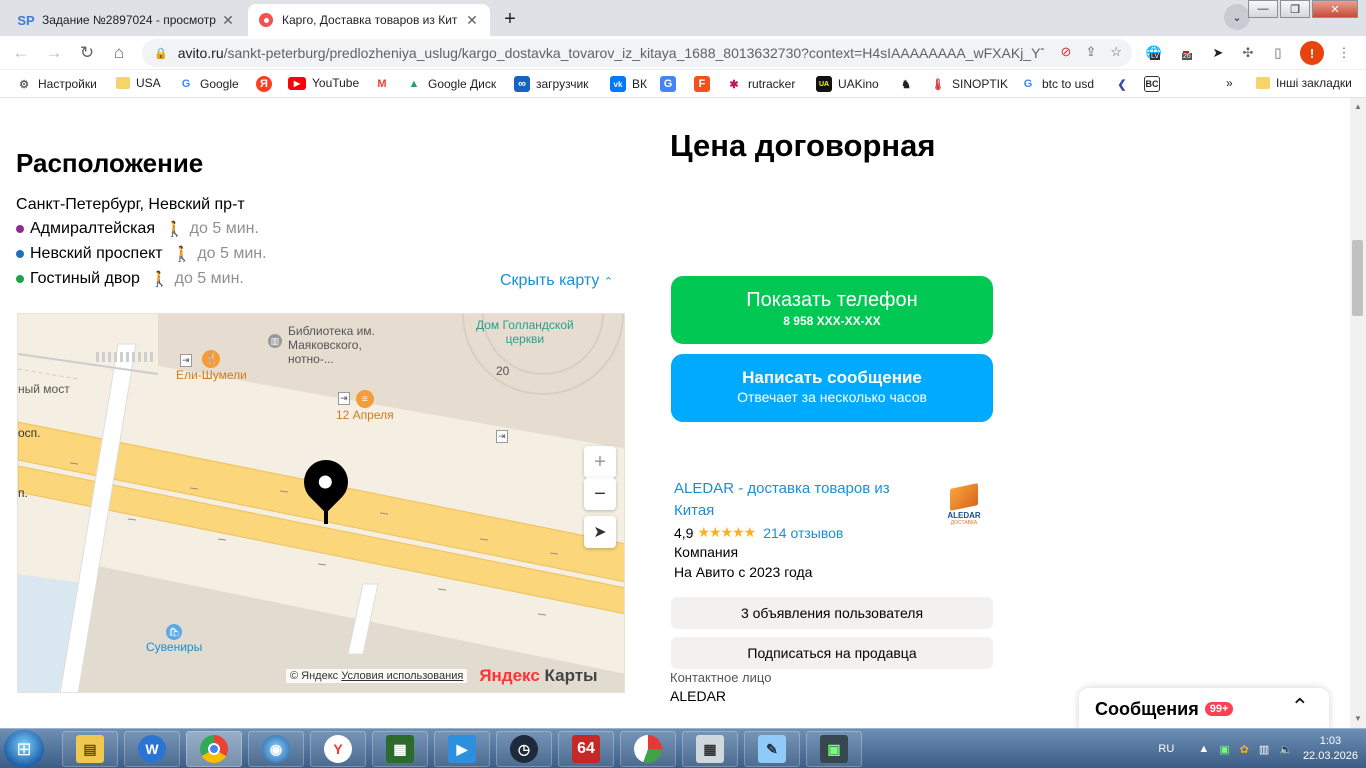 The image size is (1366, 768). I want to click on gear-icon: ⚙, so click(24, 84).